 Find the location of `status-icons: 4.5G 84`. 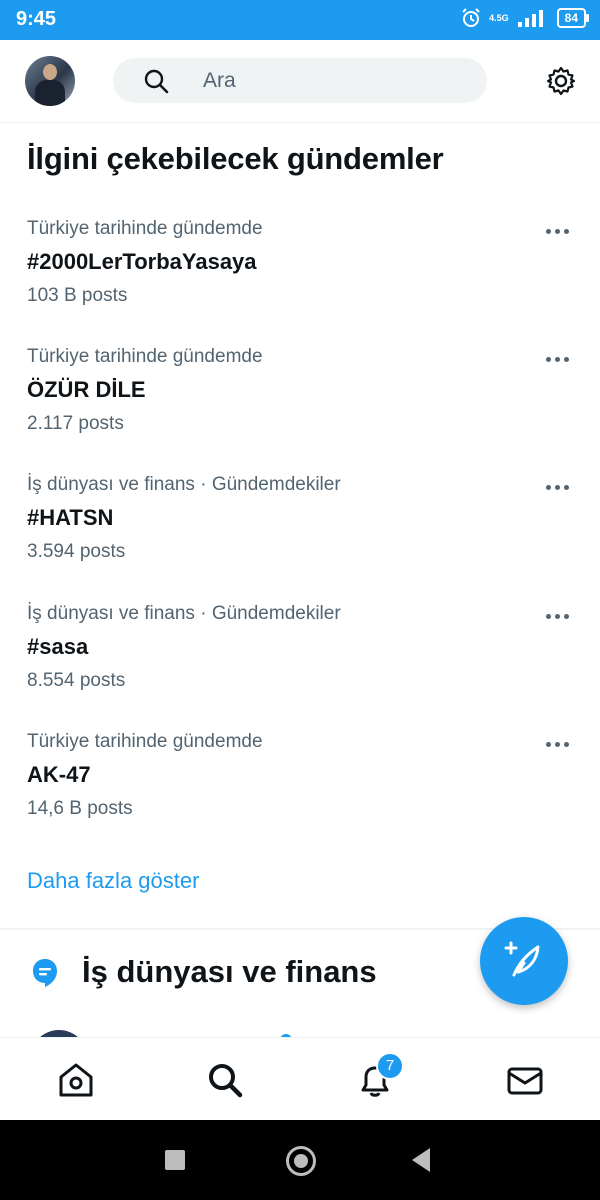

status-icons: 4.5G 84 is located at coordinates (525, 18).